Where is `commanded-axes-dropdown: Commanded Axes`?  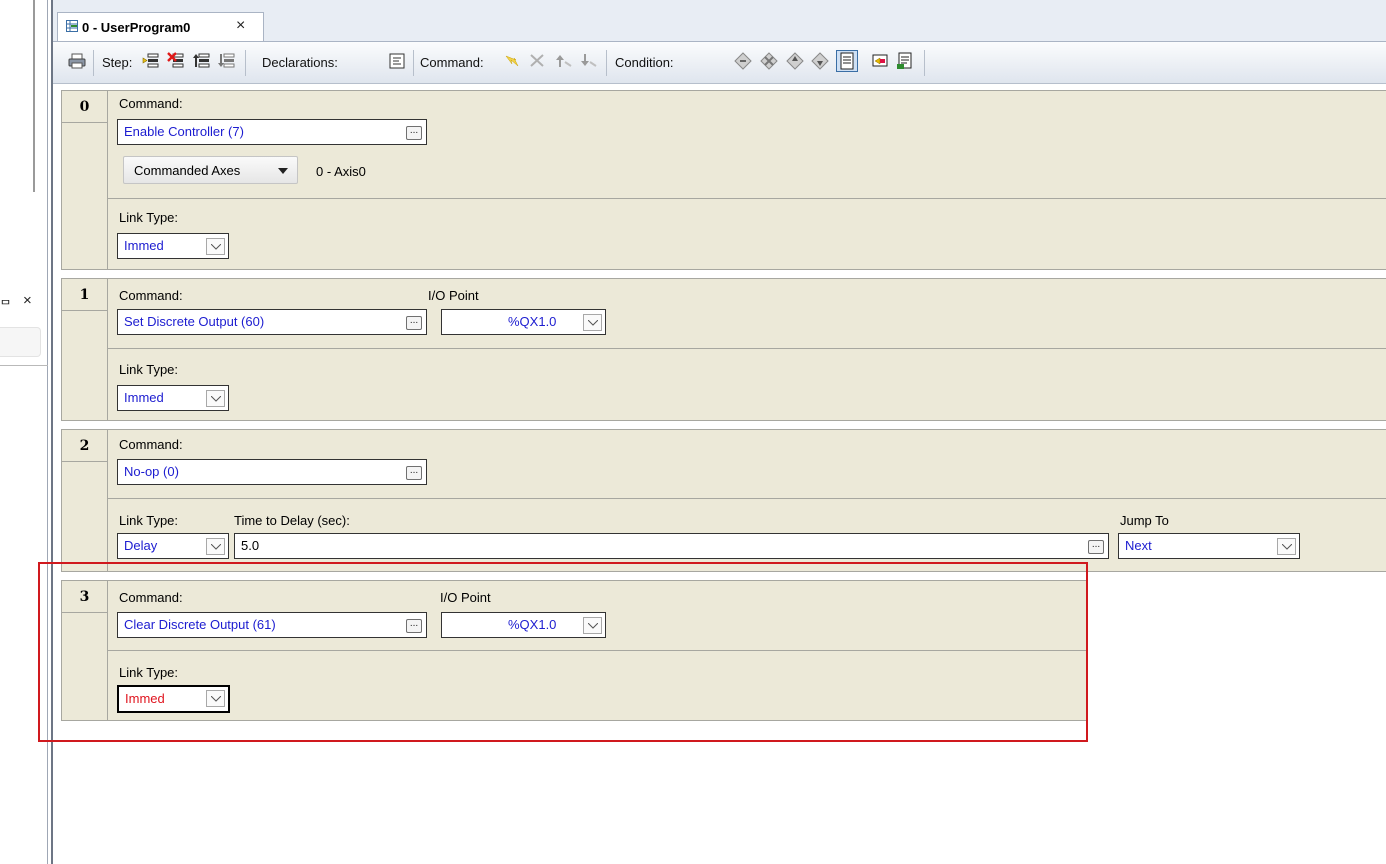 commanded-axes-dropdown: Commanded Axes is located at coordinates (210, 170).